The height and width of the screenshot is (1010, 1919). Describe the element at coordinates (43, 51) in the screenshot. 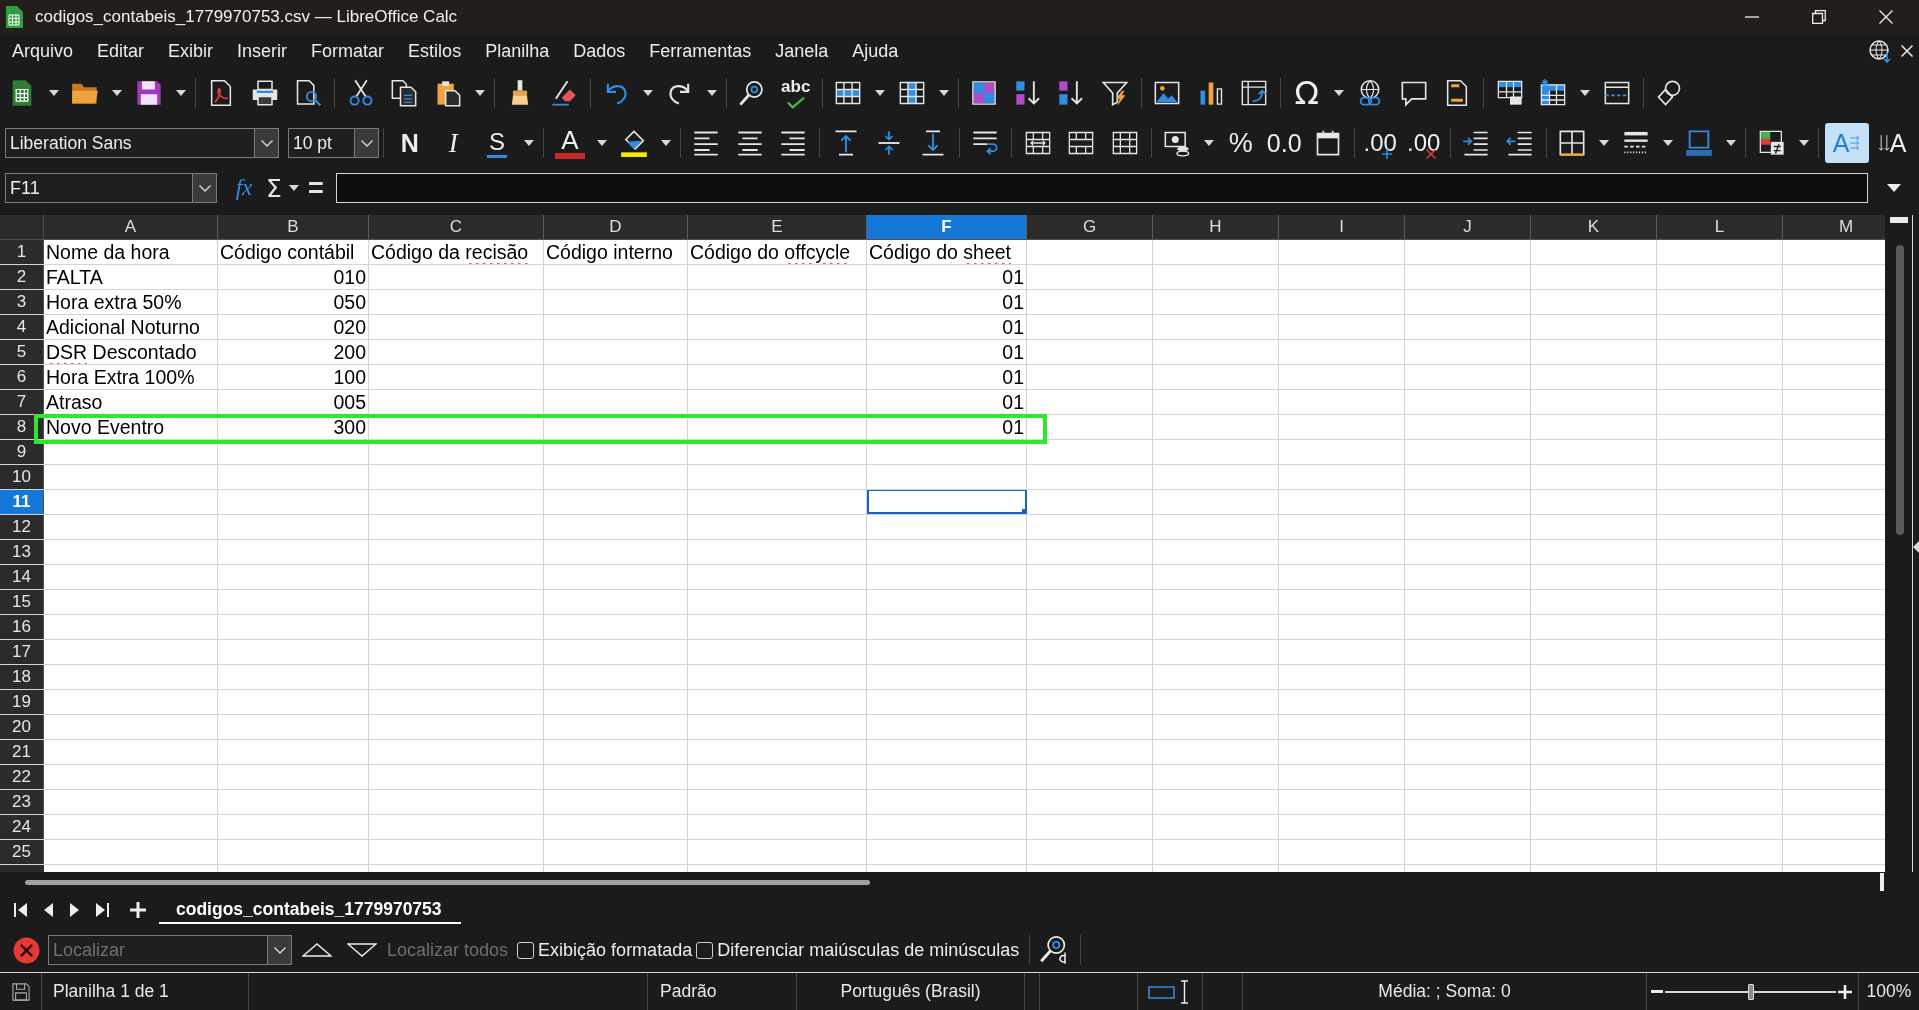

I see `menu-item: Arquivo` at that location.